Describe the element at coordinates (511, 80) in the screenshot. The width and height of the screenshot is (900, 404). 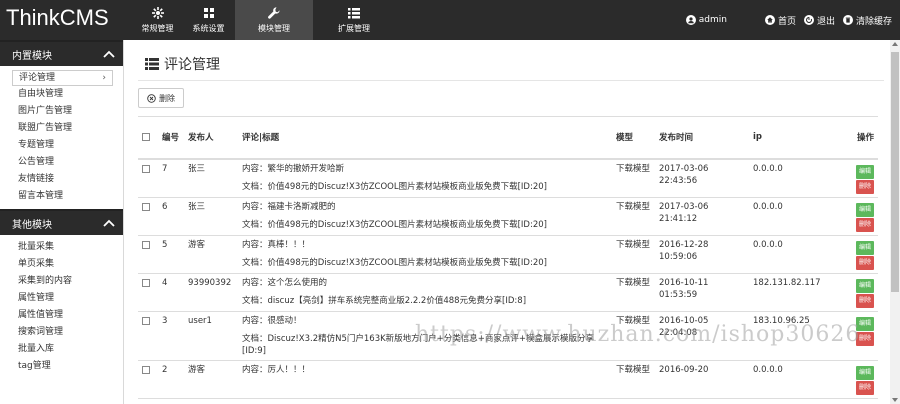
I see `title-divider` at that location.